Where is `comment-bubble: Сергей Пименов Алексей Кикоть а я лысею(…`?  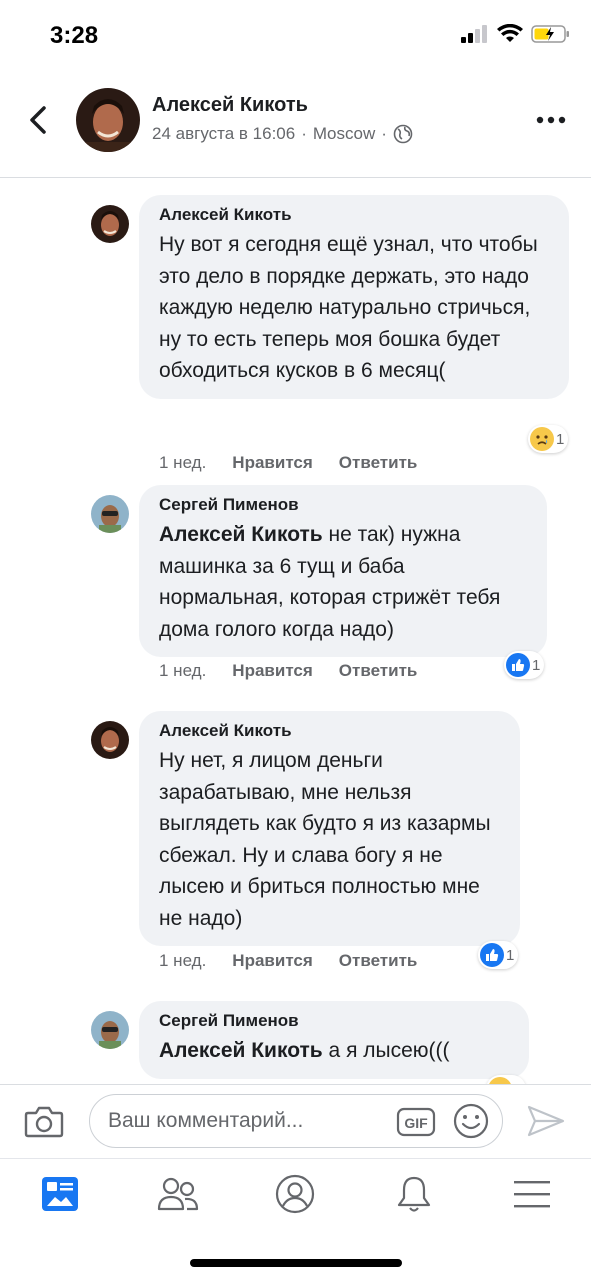
comment-bubble: Сергей Пименов Алексей Кикоть а я лысею(… is located at coordinates (334, 1040).